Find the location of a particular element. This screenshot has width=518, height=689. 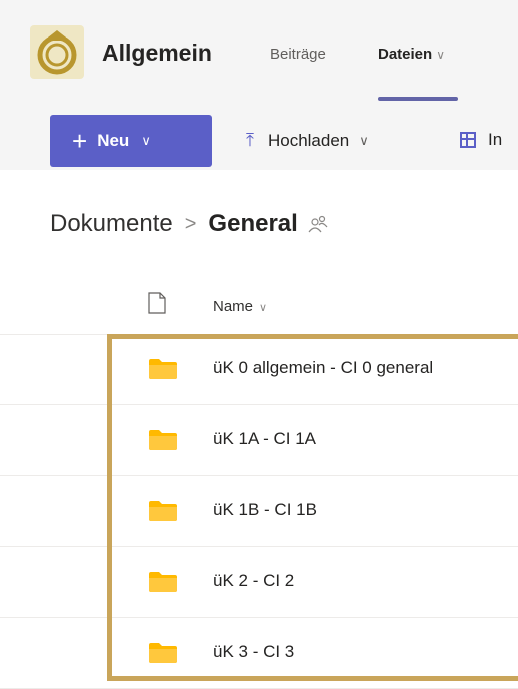

list-item: üK 2 - CI 2 is located at coordinates (259, 582).